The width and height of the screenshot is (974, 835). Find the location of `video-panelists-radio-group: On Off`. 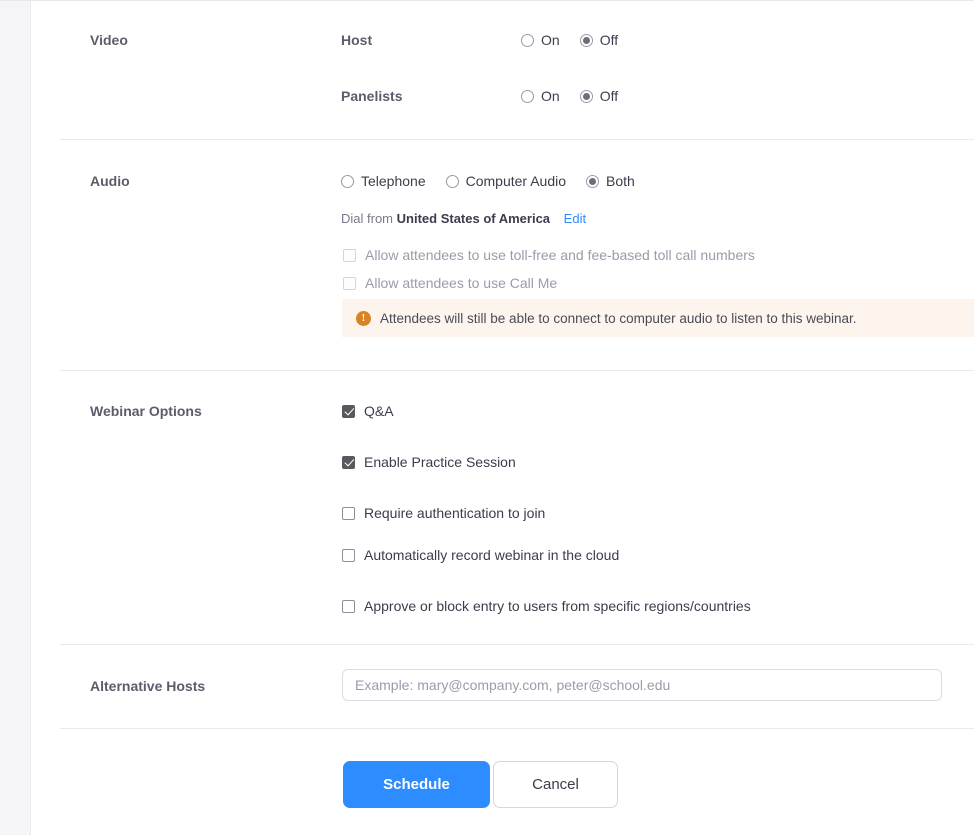

video-panelists-radio-group: On Off is located at coordinates (579, 96).